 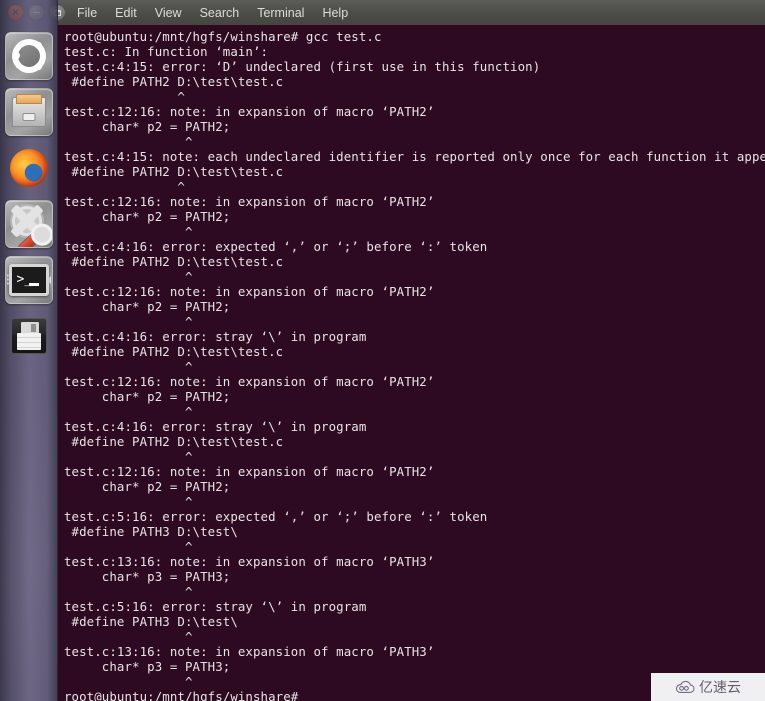 I want to click on menu-item-file: File, so click(x=87, y=13).